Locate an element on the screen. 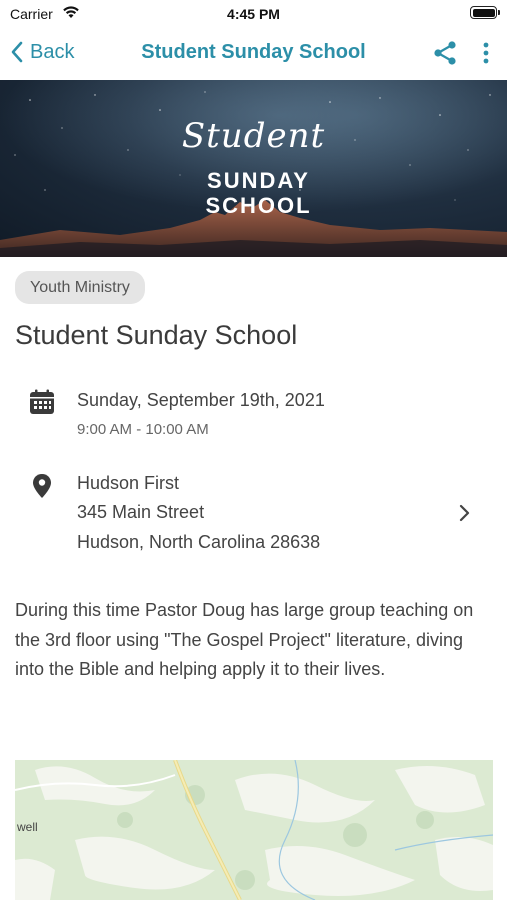  map-terrain is located at coordinates (254, 830).